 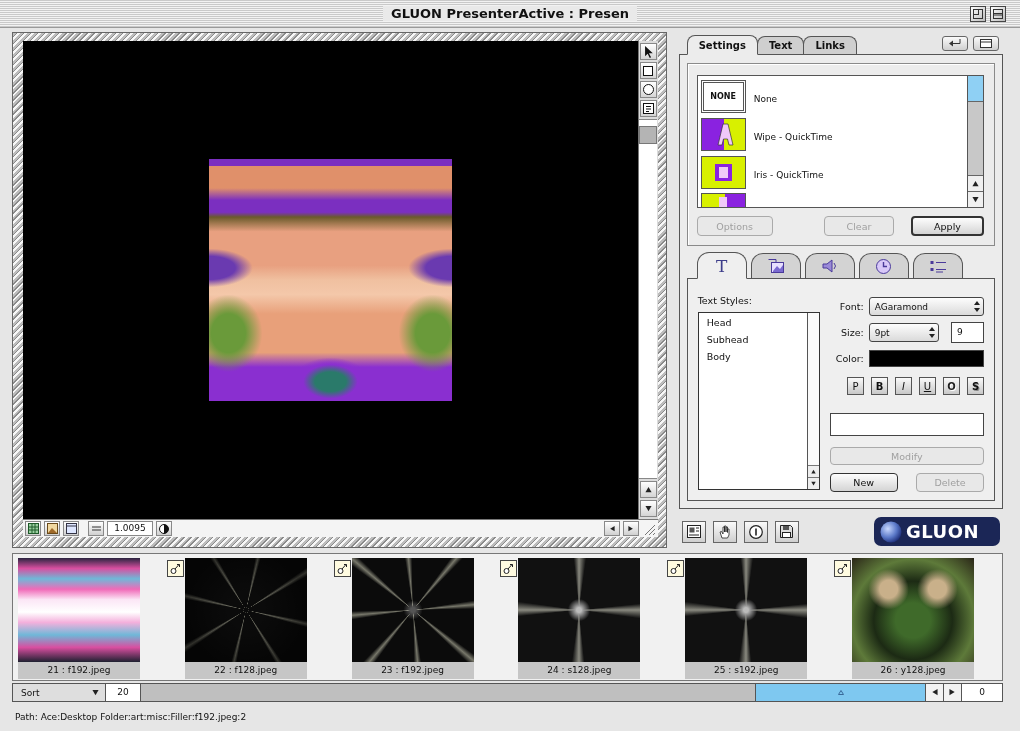 I want to click on hand-icon, so click(x=724, y=531).